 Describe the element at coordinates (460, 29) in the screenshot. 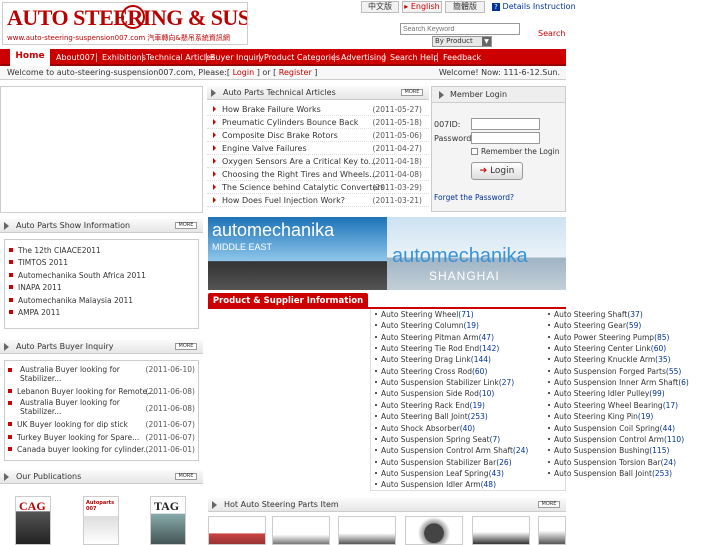

I see `search-input` at that location.